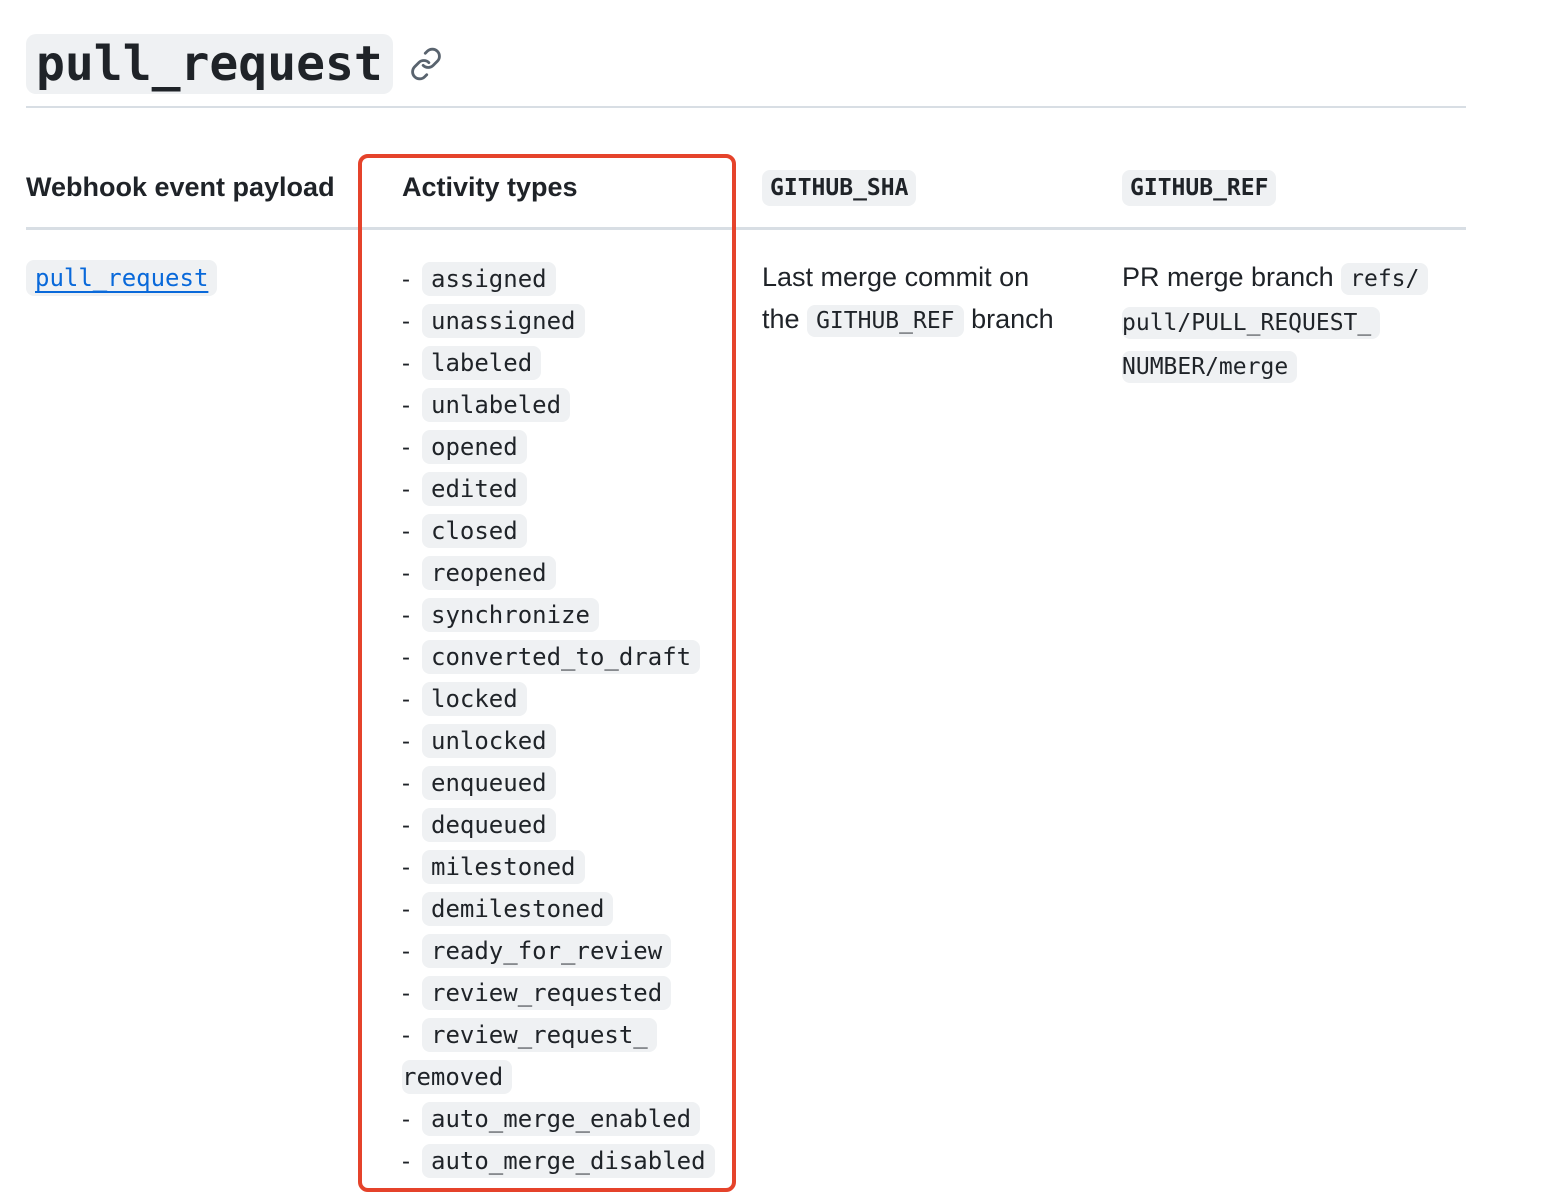 Image resolution: width=1542 pixels, height=1196 pixels. What do you see at coordinates (562, 489) in the screenshot?
I see `activity-type-item: - edited` at bounding box center [562, 489].